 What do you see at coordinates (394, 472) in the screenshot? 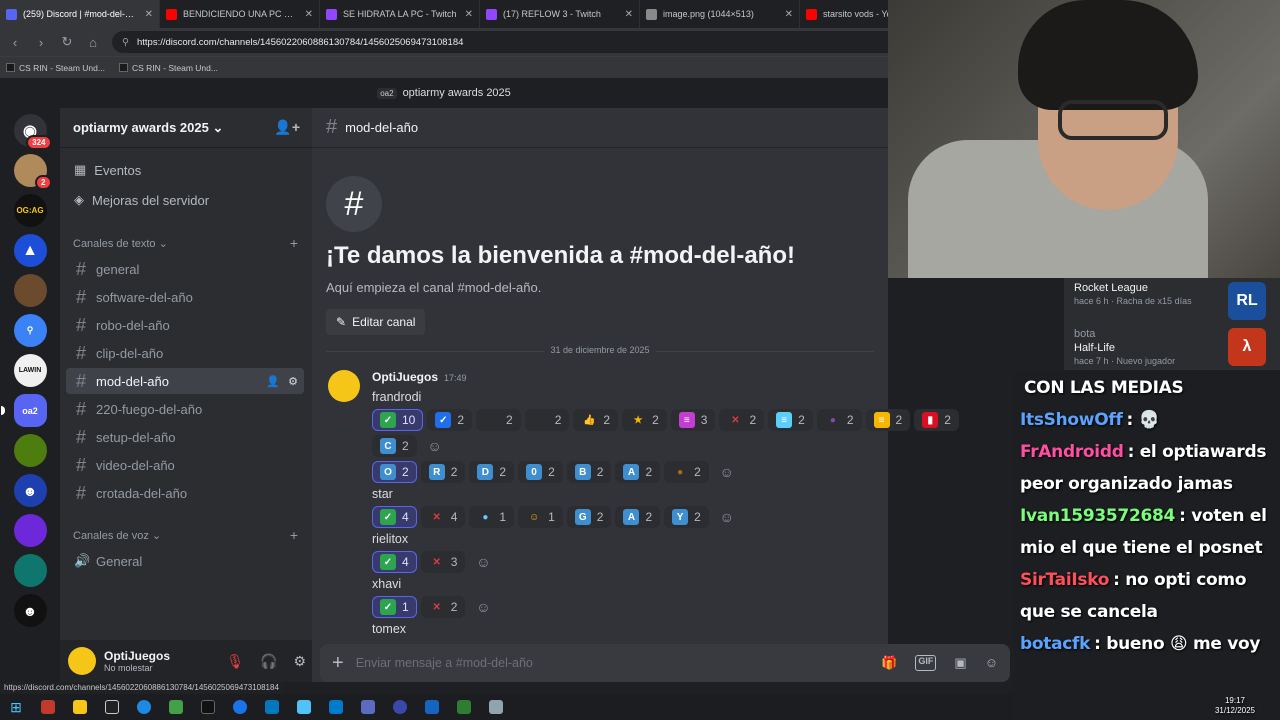
I see `reaction-button: O2` at bounding box center [394, 472].